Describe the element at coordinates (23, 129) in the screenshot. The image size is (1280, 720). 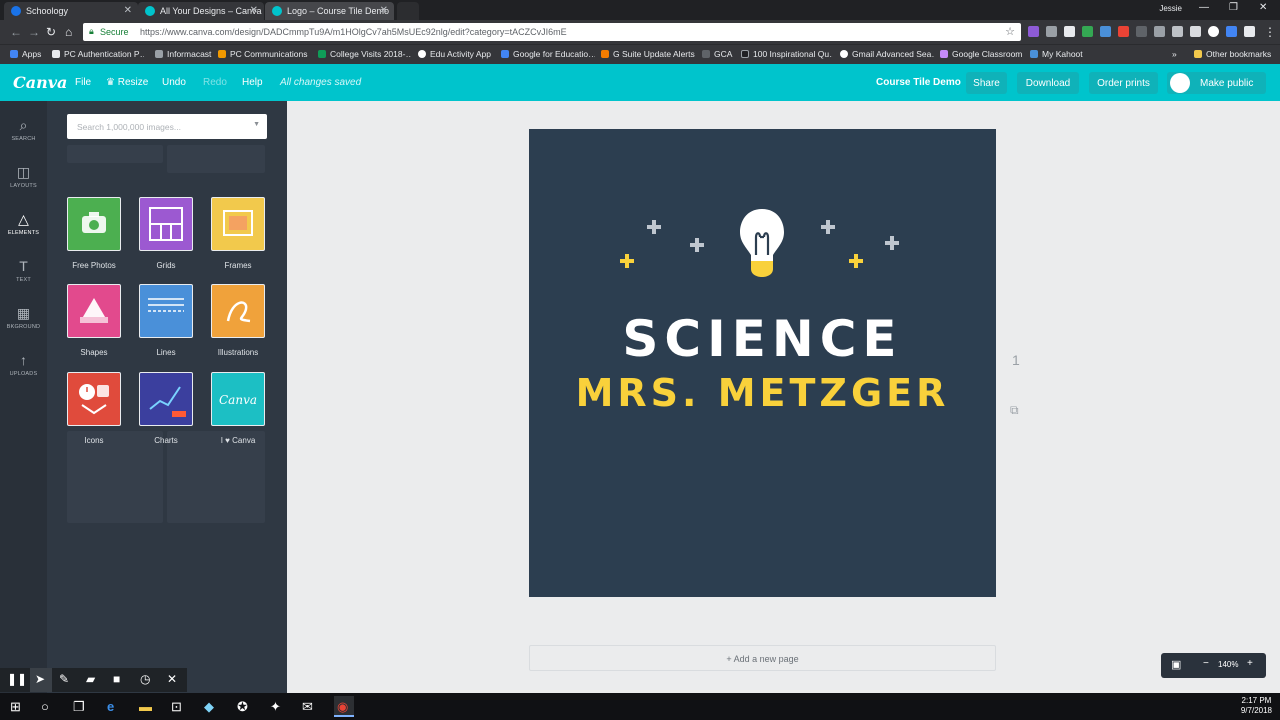
I see `sidebar-item-search: ⌕ SEARCH` at that location.